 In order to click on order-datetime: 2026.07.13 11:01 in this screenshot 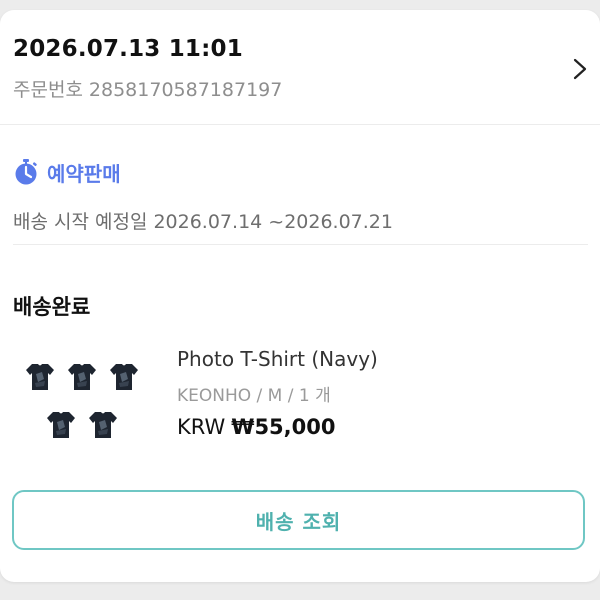, I will do `click(128, 49)`.